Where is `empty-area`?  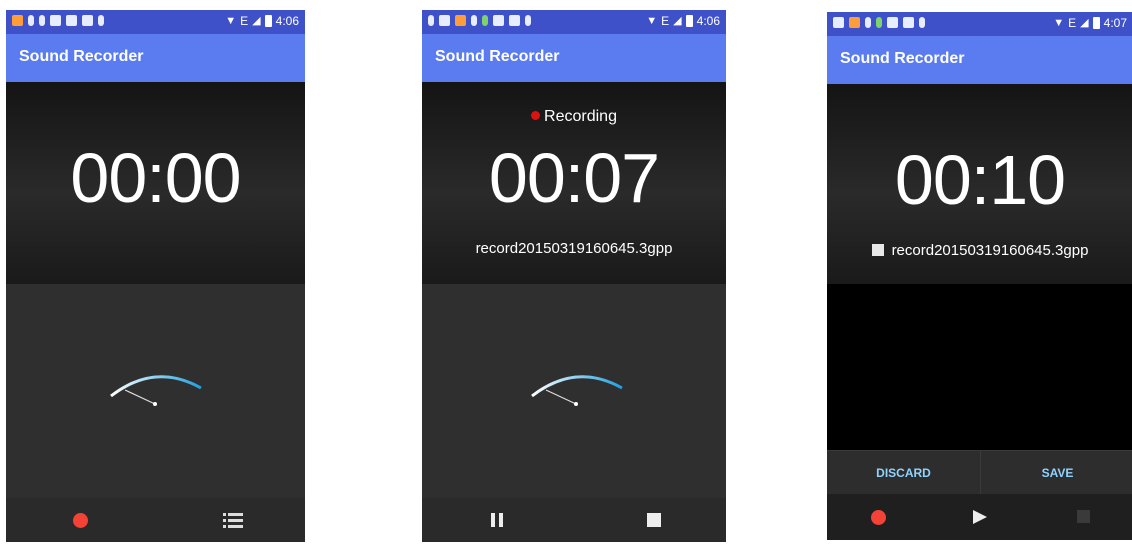
empty-area is located at coordinates (979, 367).